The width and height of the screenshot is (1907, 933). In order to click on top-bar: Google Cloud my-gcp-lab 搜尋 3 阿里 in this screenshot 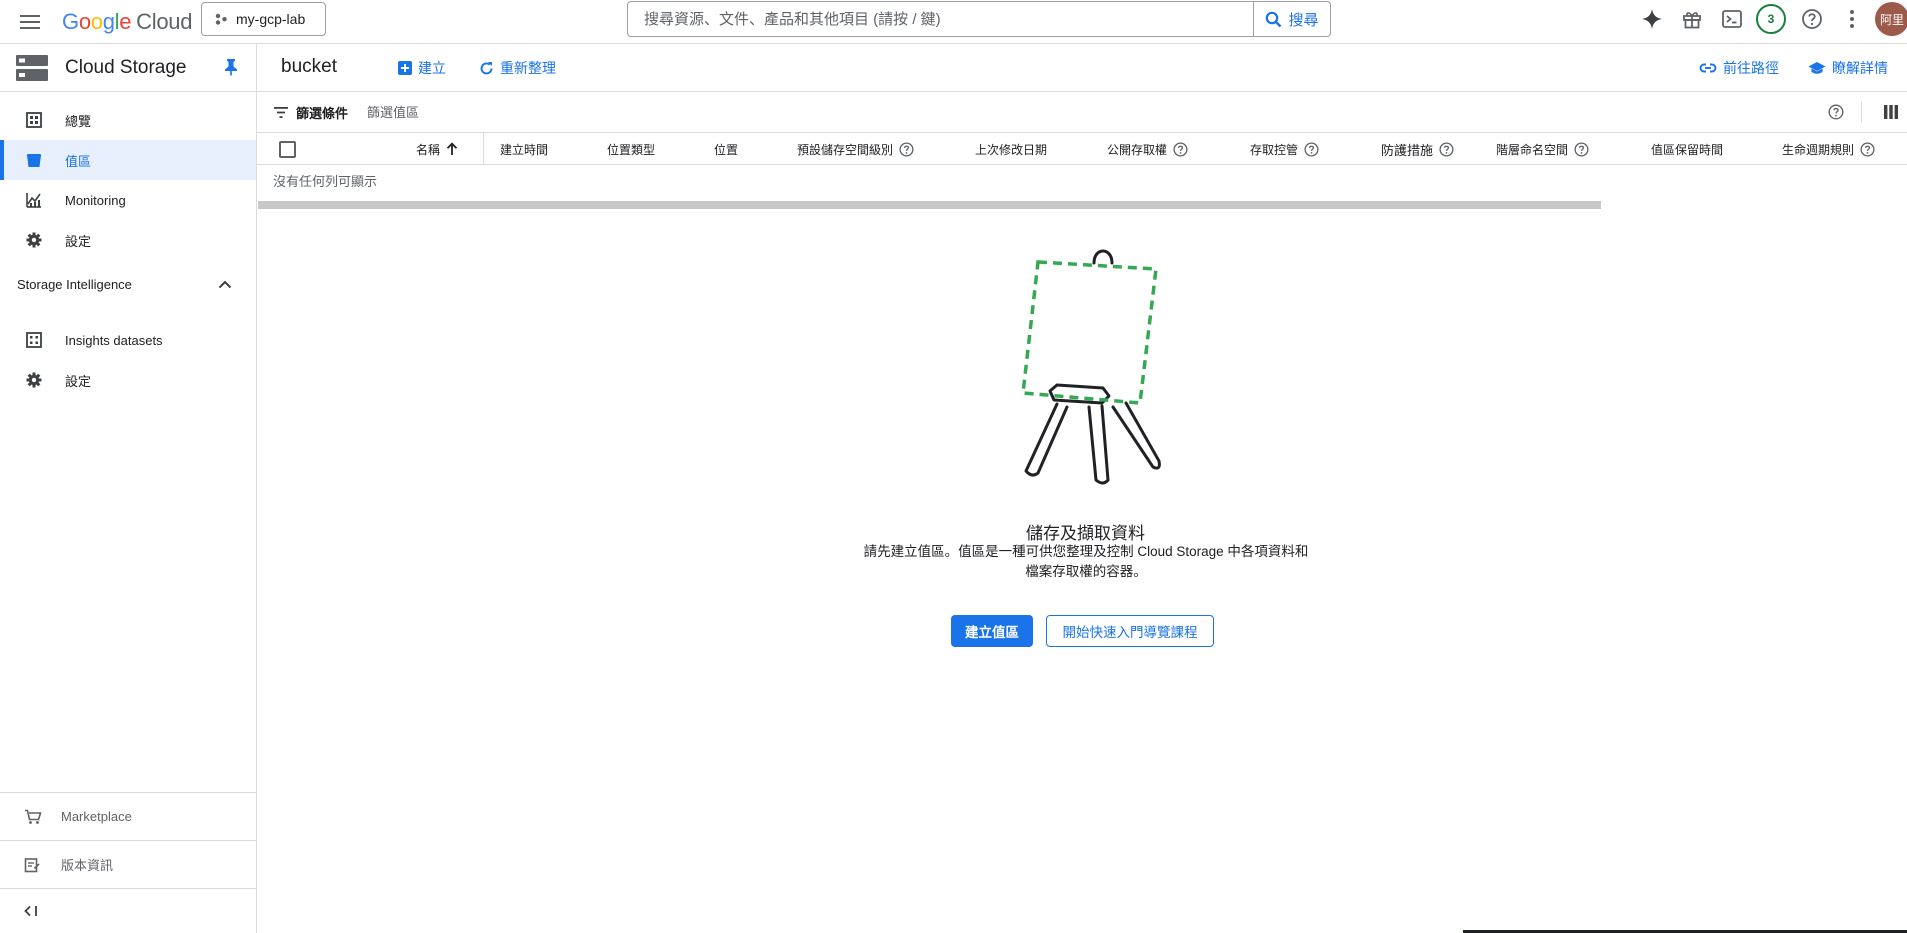, I will do `click(953, 22)`.